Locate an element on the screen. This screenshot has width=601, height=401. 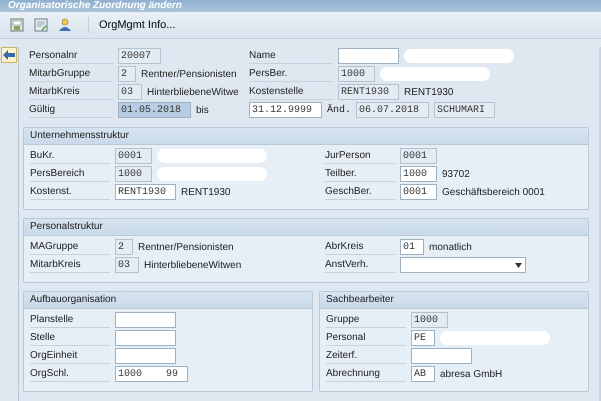
field-description: HinterbliebeneWitwe is located at coordinates (193, 92).